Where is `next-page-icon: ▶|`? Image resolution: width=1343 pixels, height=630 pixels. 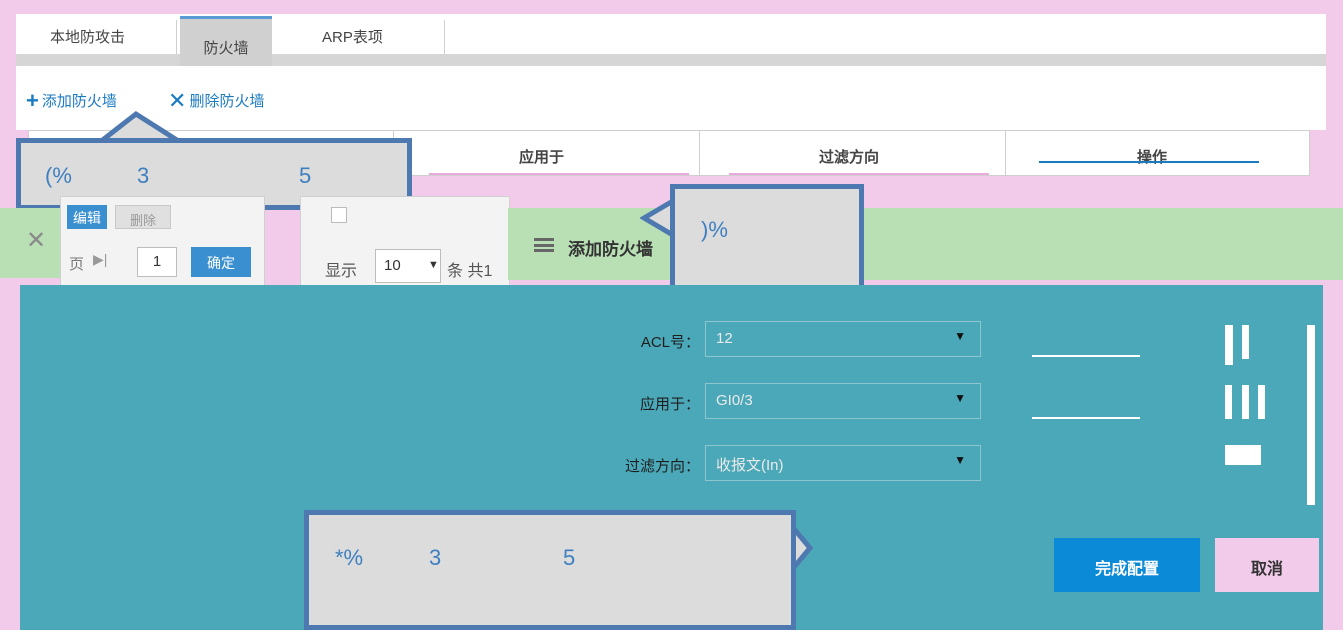 next-page-icon: ▶| is located at coordinates (100, 259).